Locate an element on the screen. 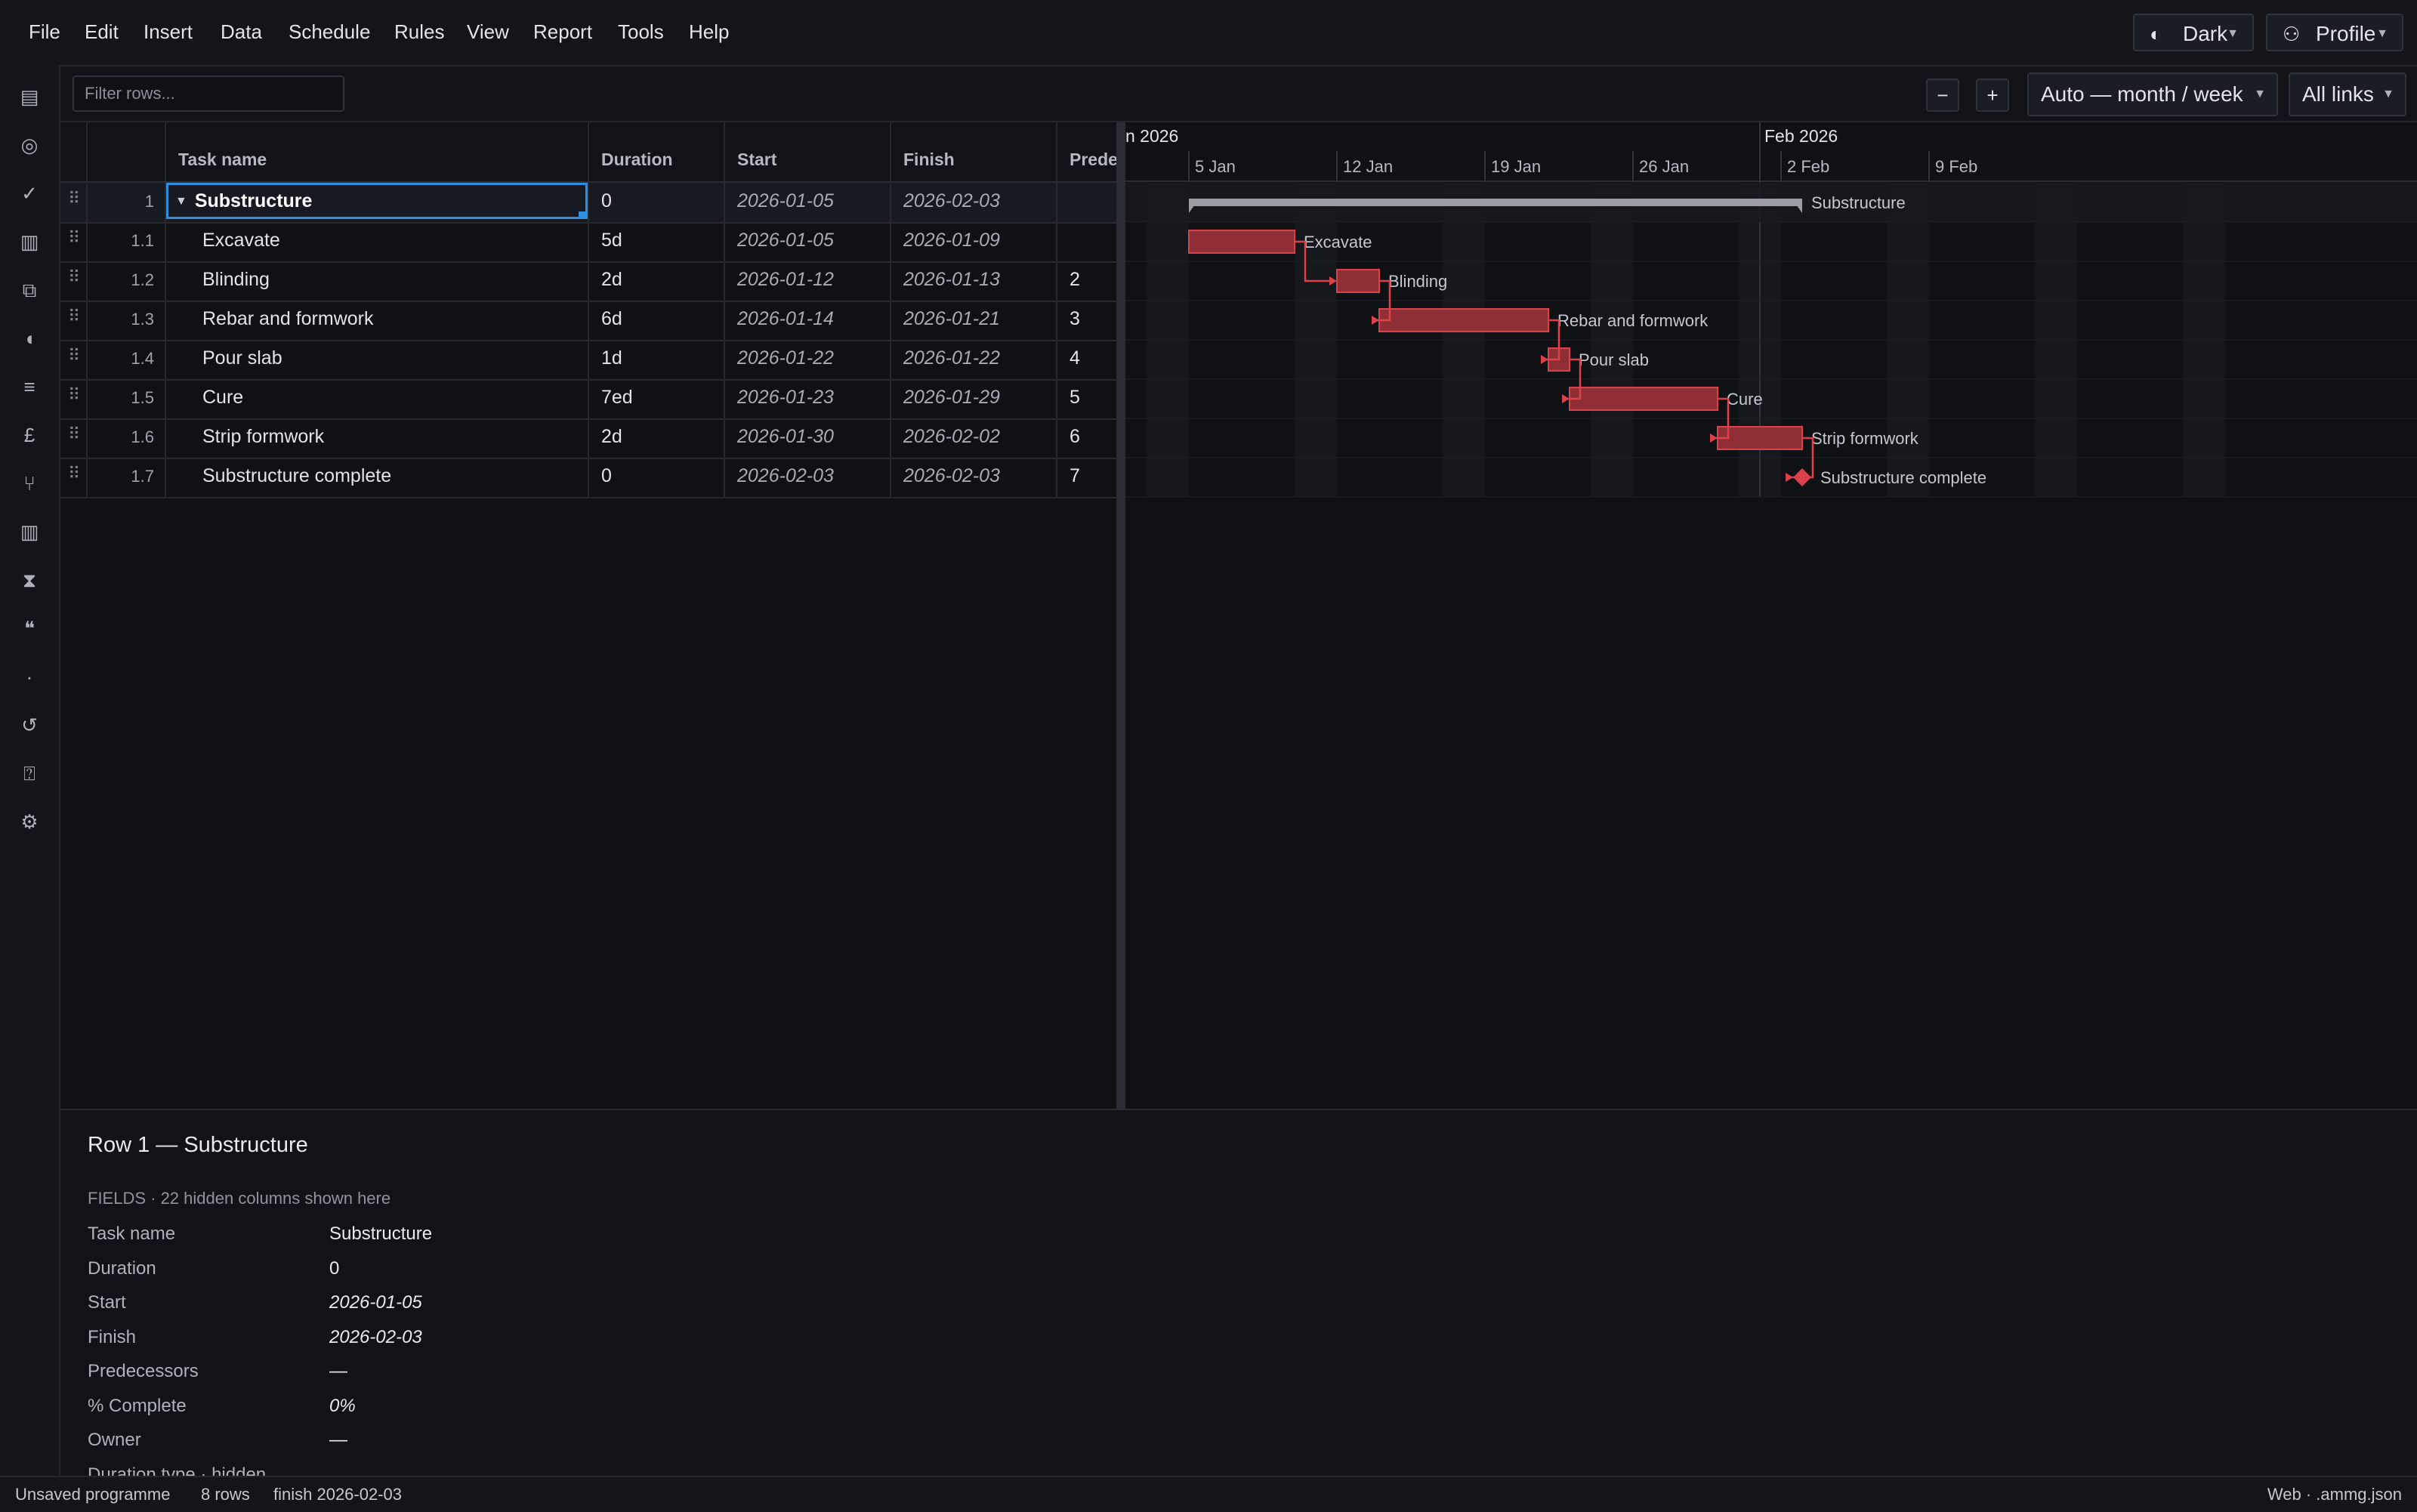  menu-view: View is located at coordinates (488, 32).